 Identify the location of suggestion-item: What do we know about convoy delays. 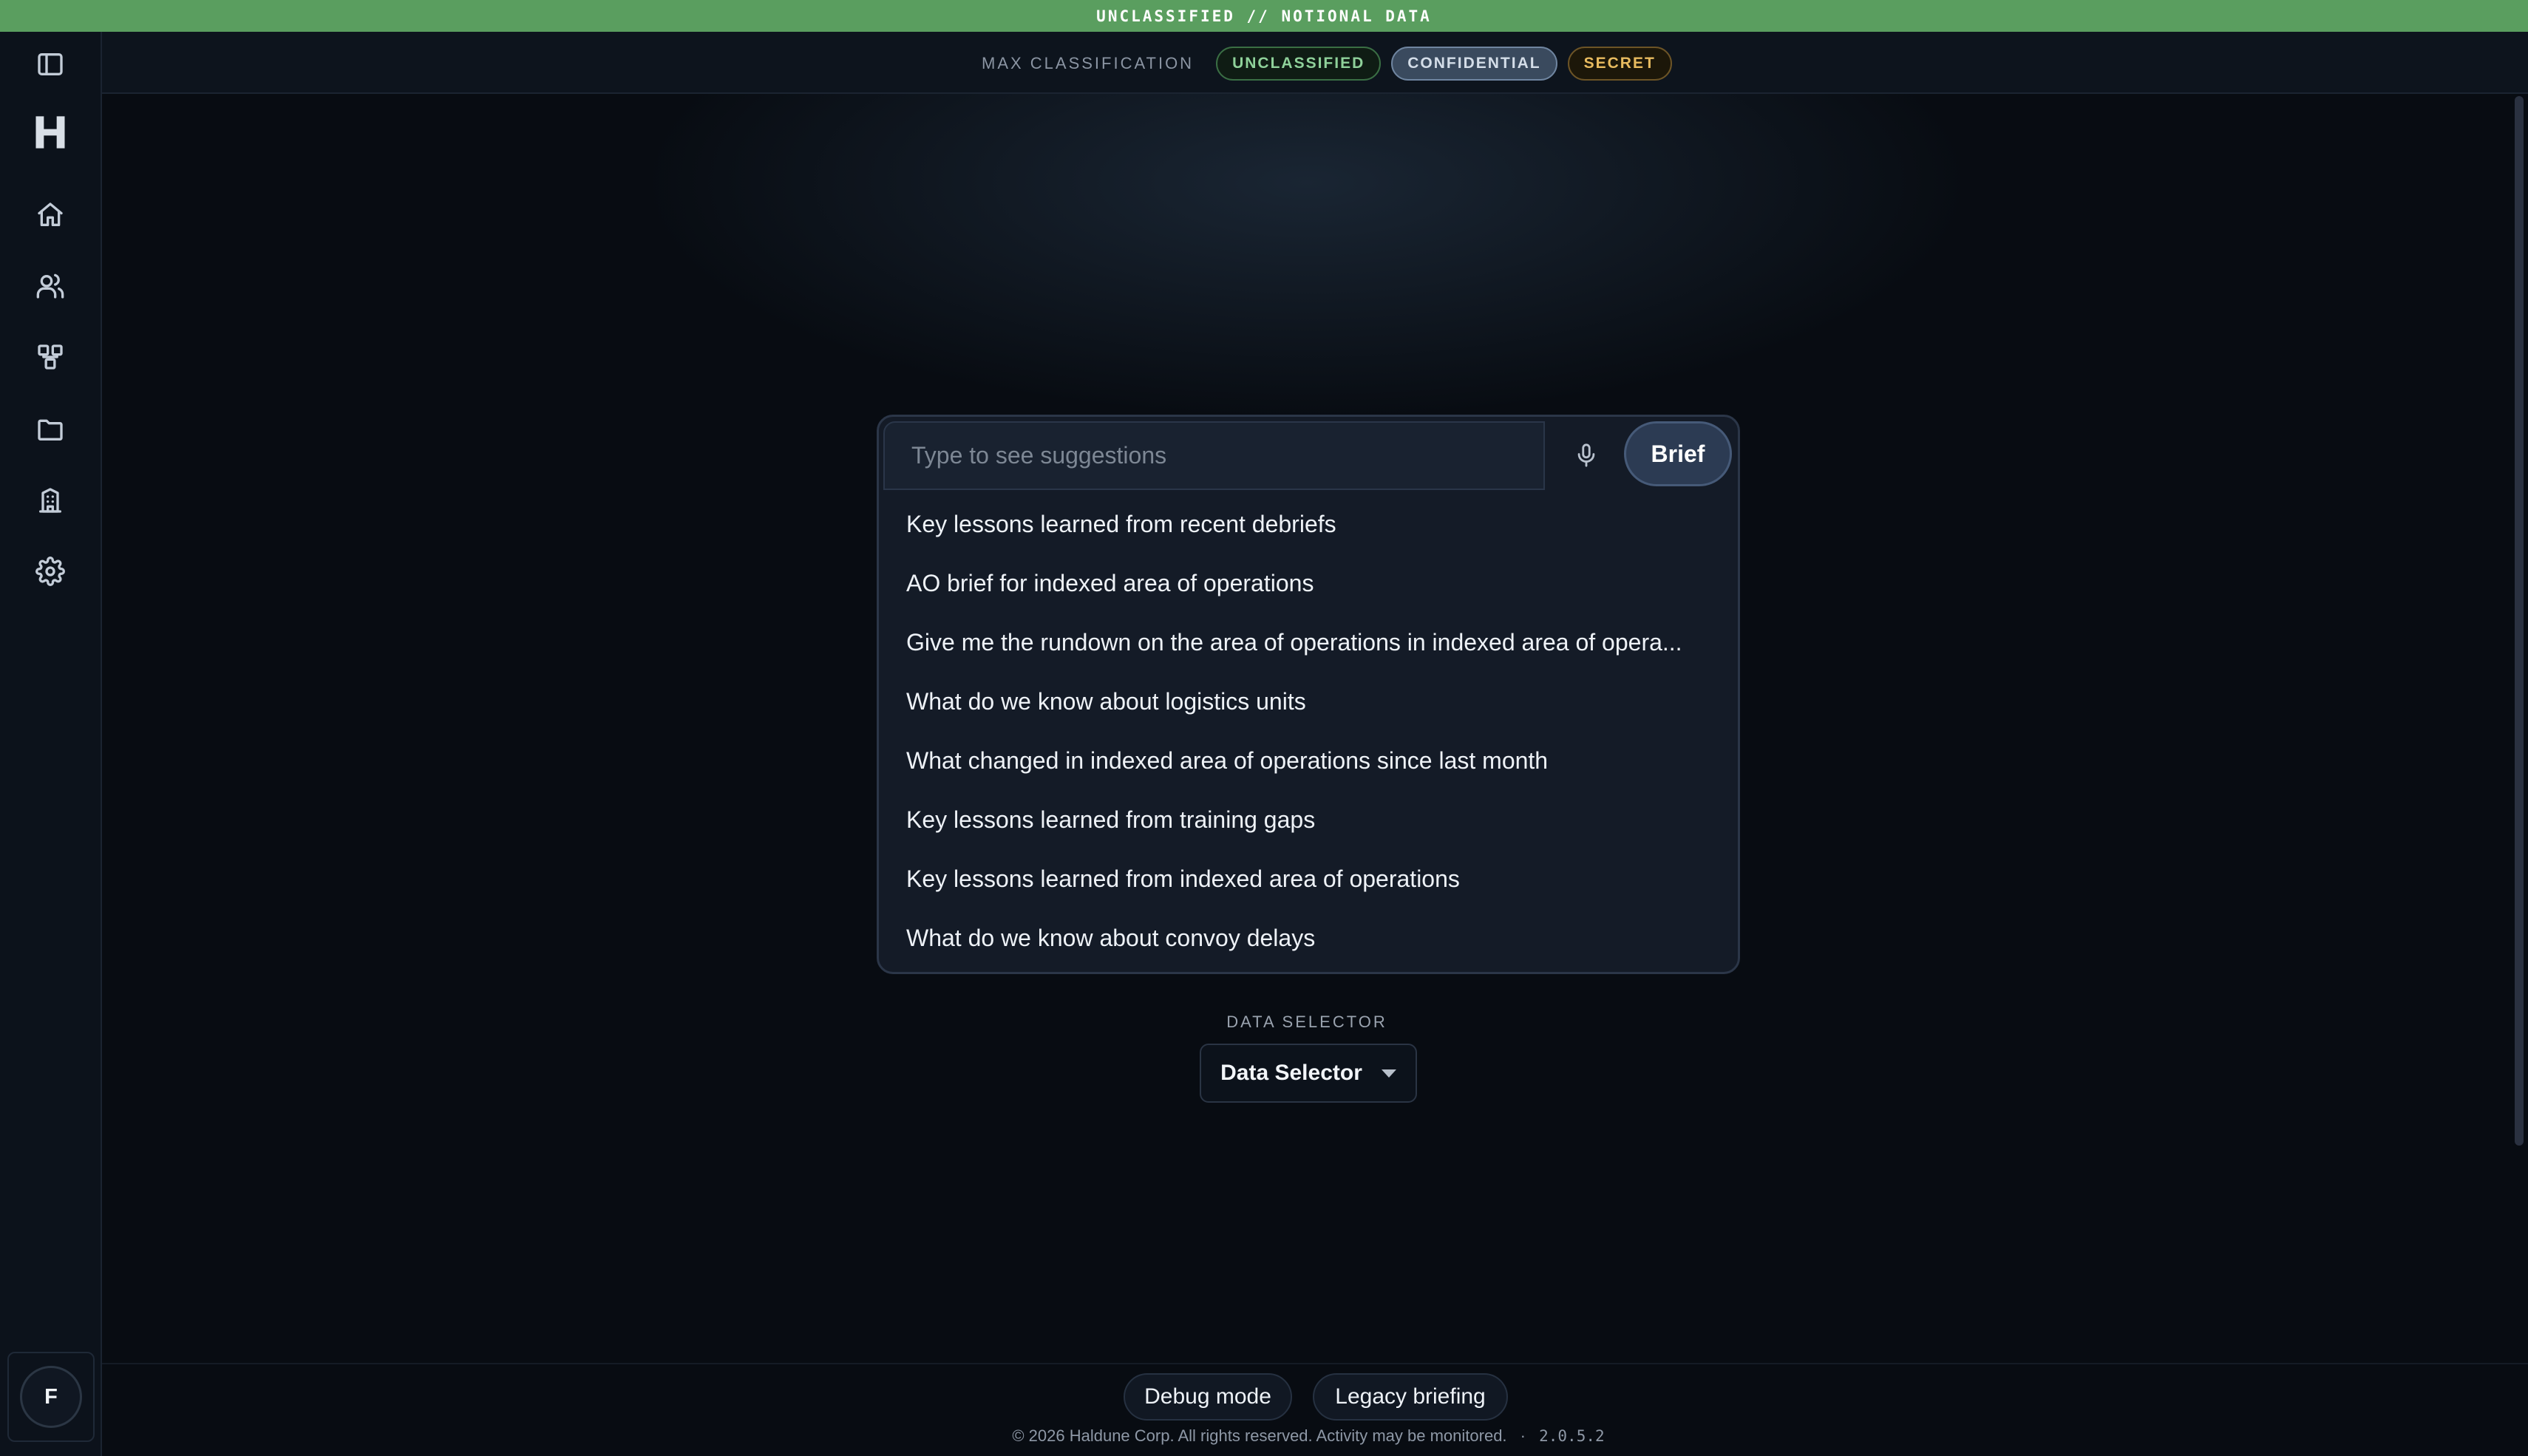
(1309, 938).